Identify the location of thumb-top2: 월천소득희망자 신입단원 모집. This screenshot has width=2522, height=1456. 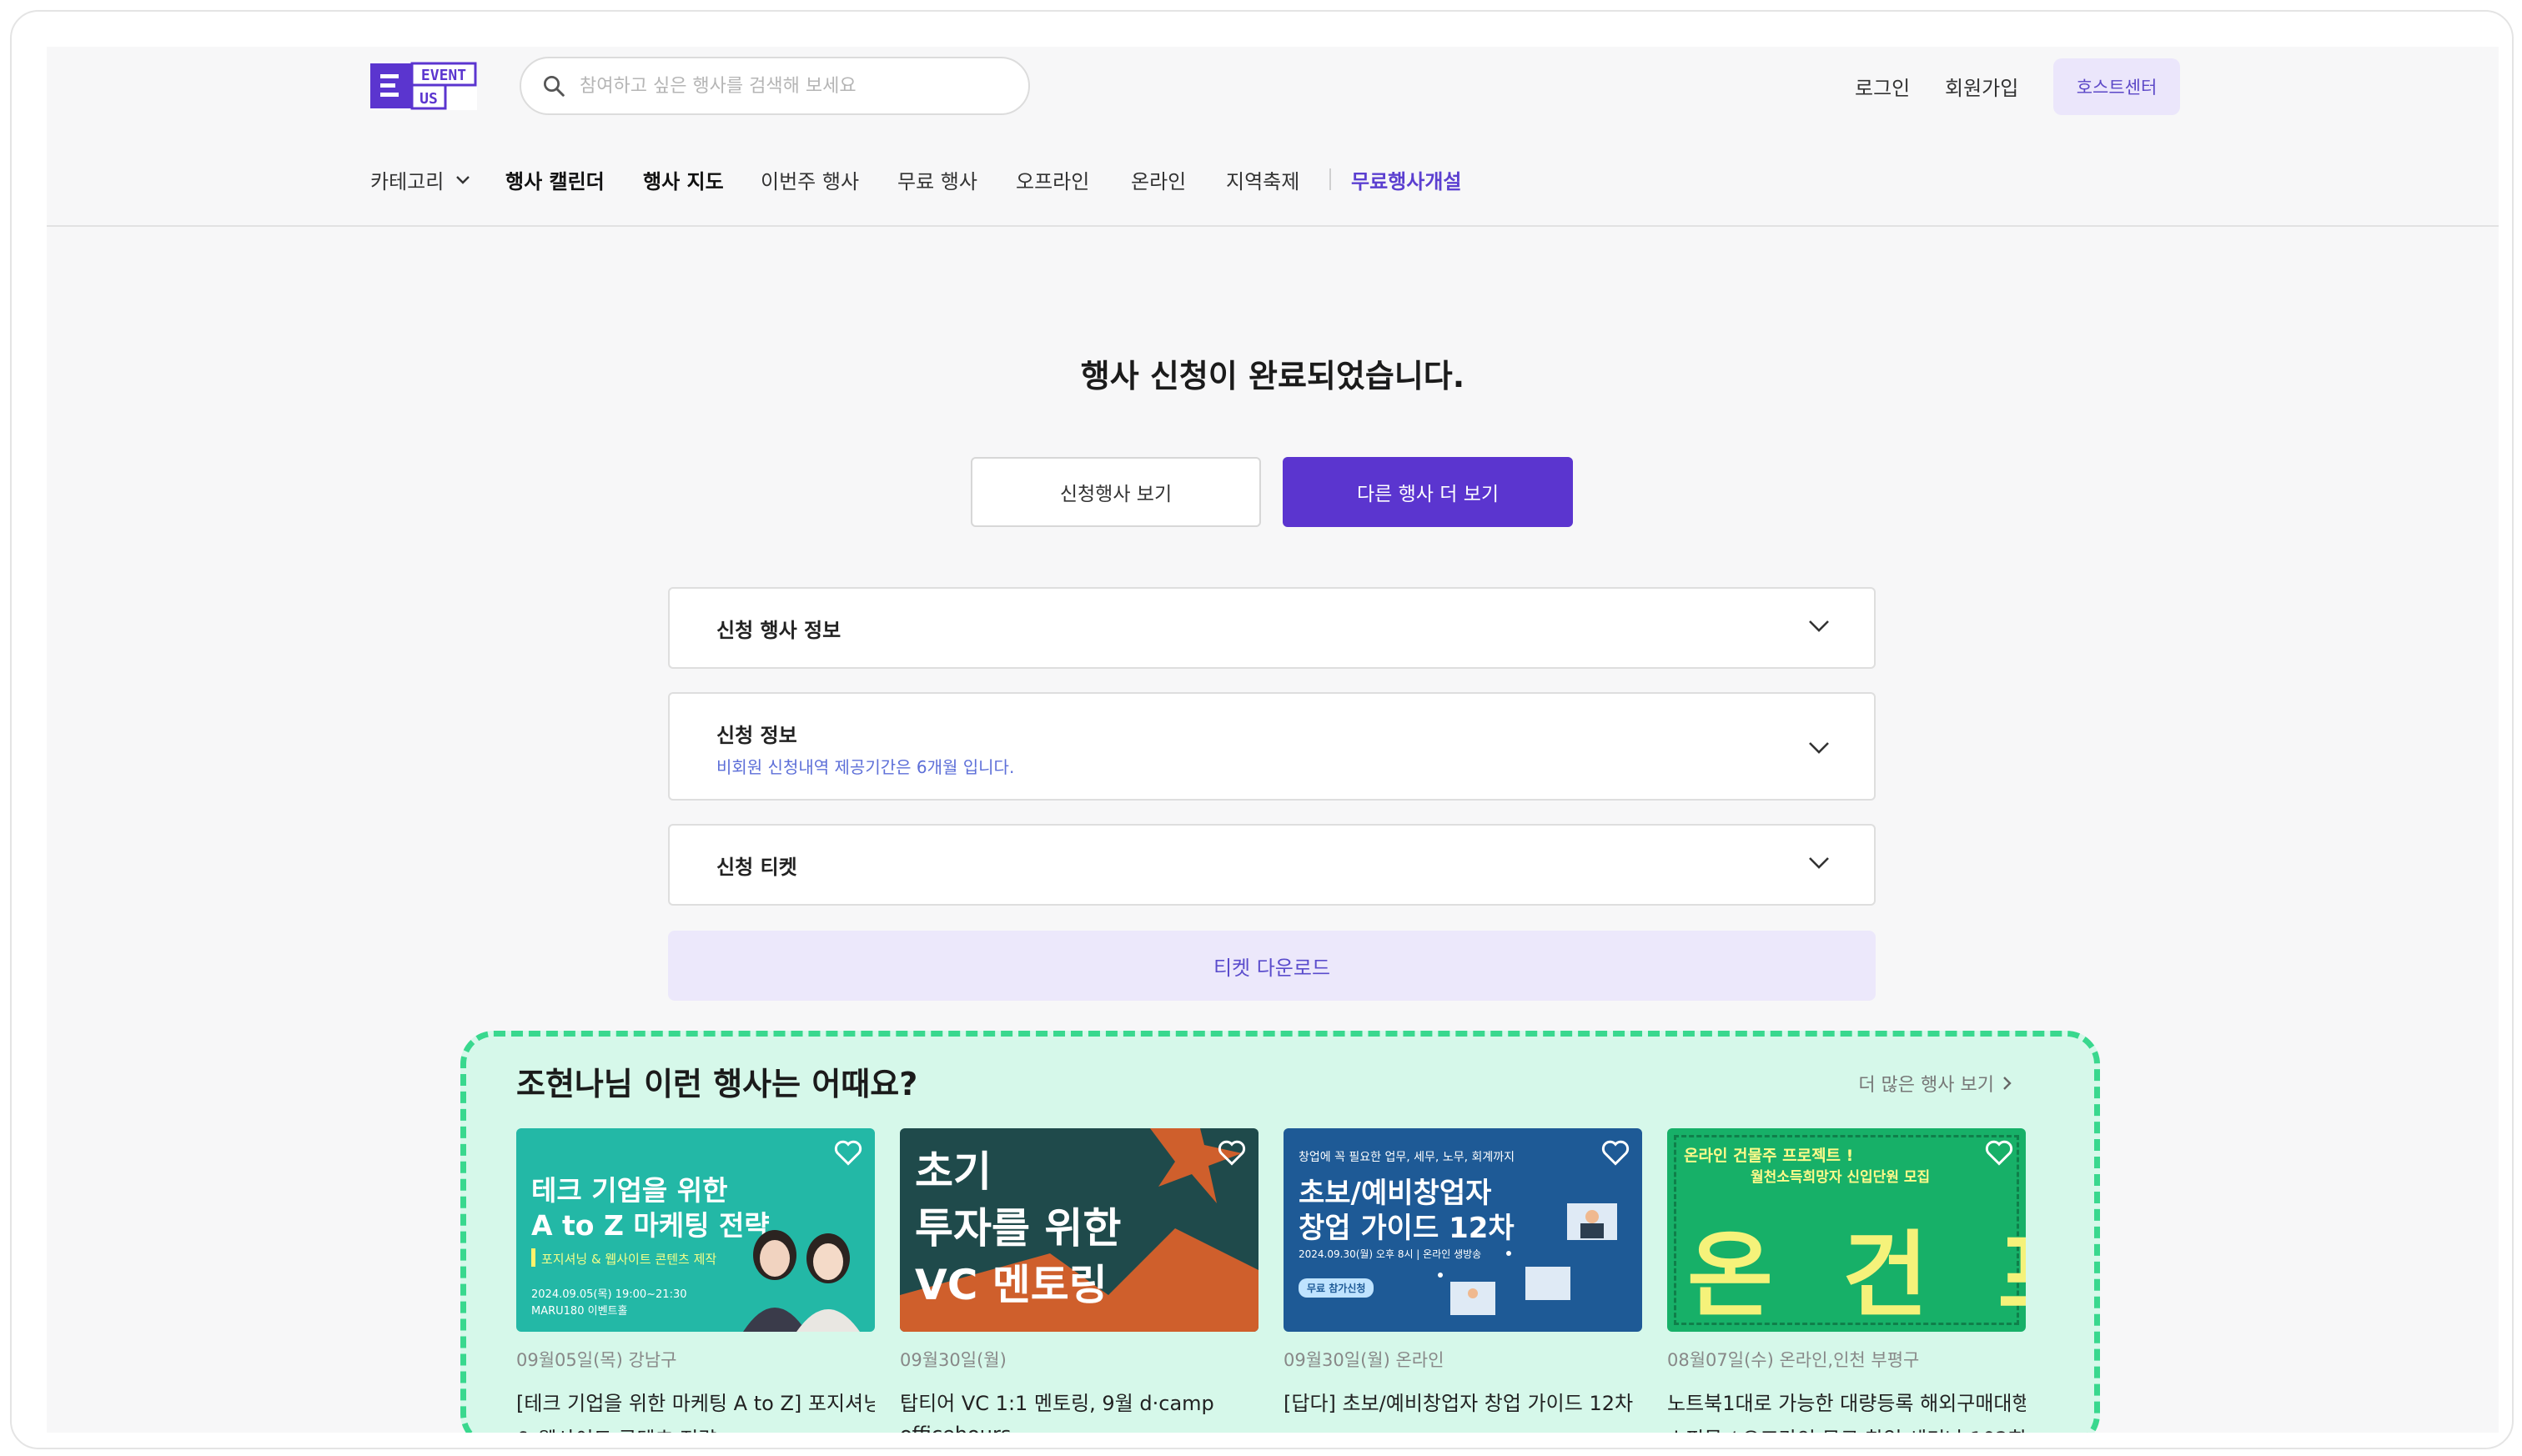
(1841, 1177).